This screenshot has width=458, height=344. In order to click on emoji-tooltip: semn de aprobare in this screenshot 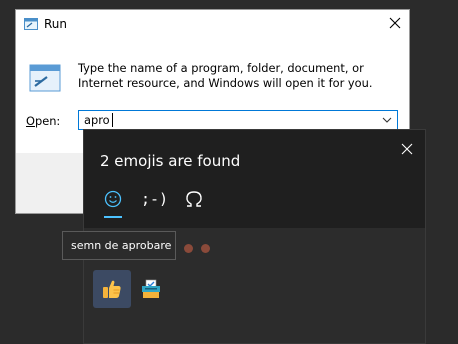, I will do `click(119, 245)`.